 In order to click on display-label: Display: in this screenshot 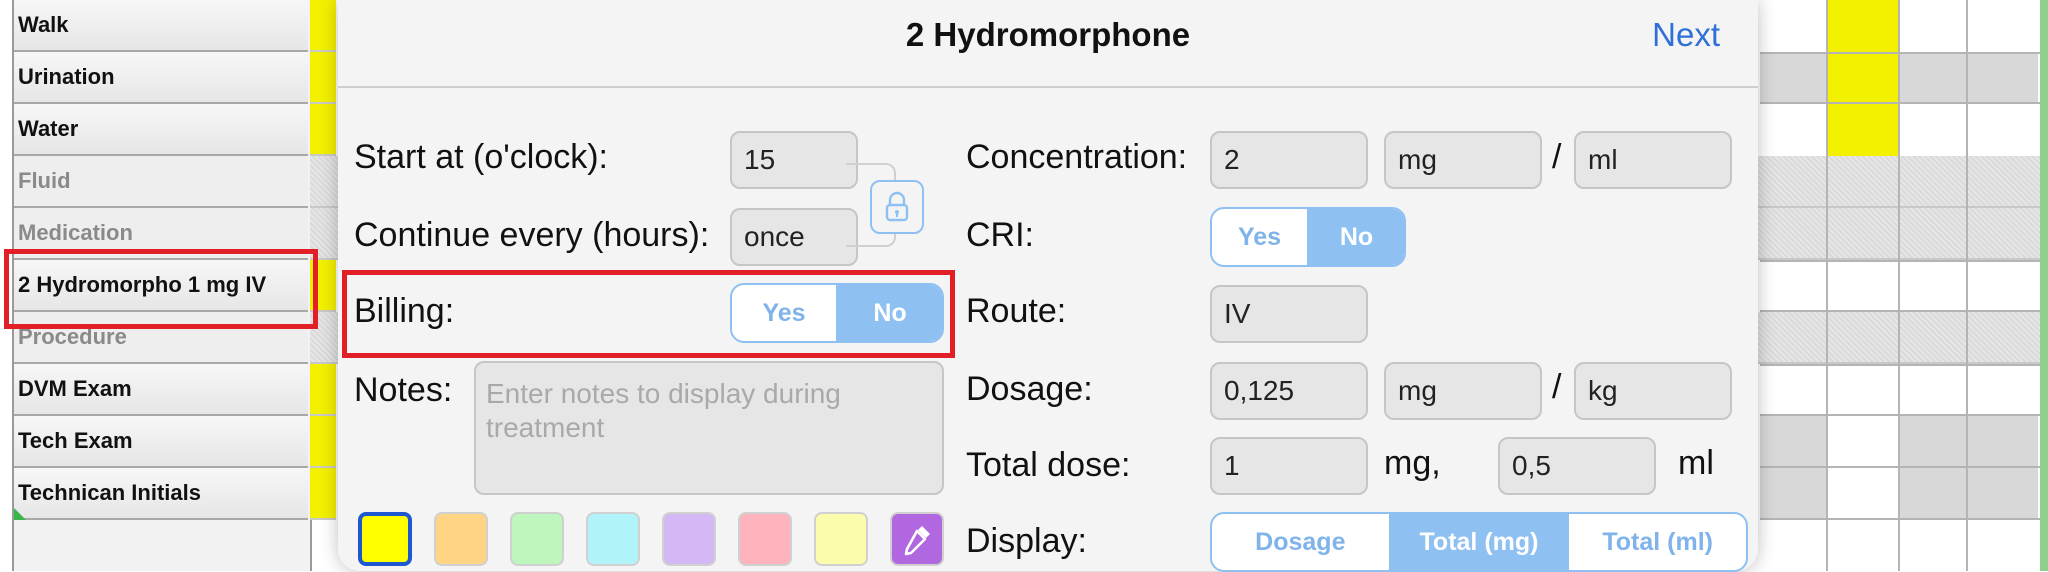, I will do `click(1026, 541)`.